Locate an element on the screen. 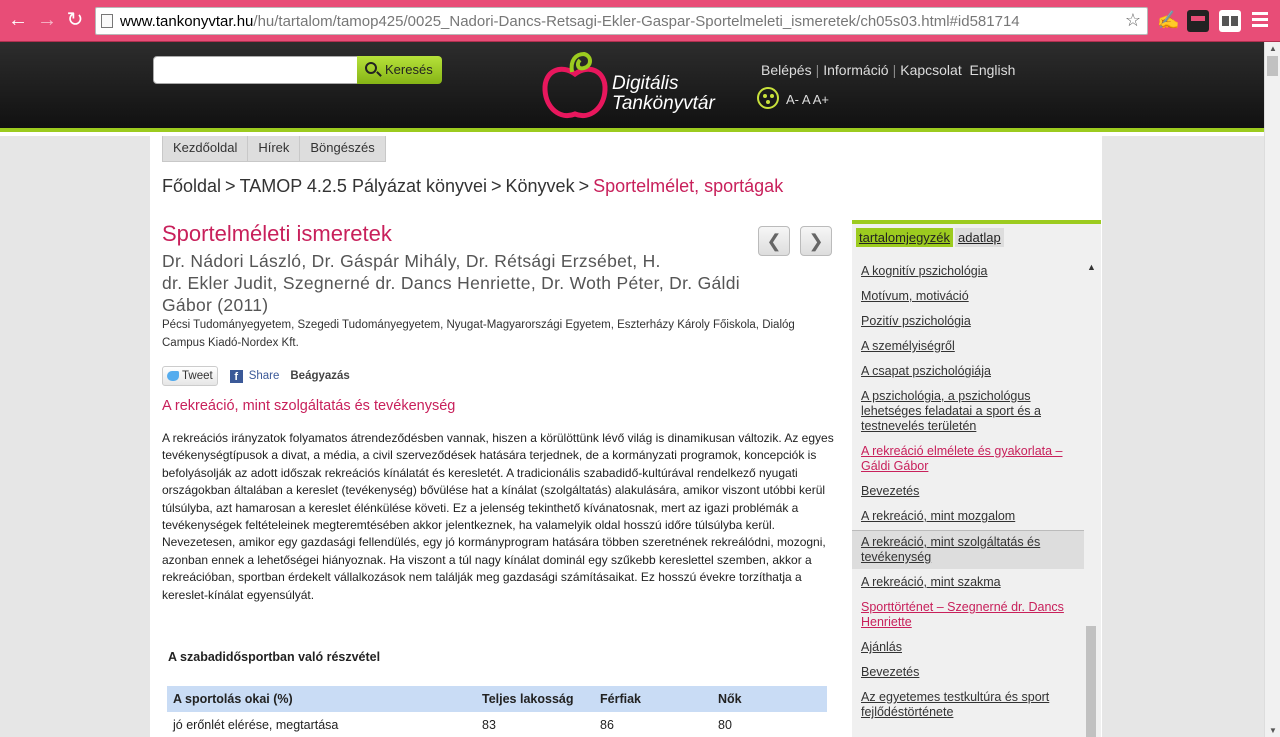  scroll-down-icon: ▼ is located at coordinates (1273, 730).